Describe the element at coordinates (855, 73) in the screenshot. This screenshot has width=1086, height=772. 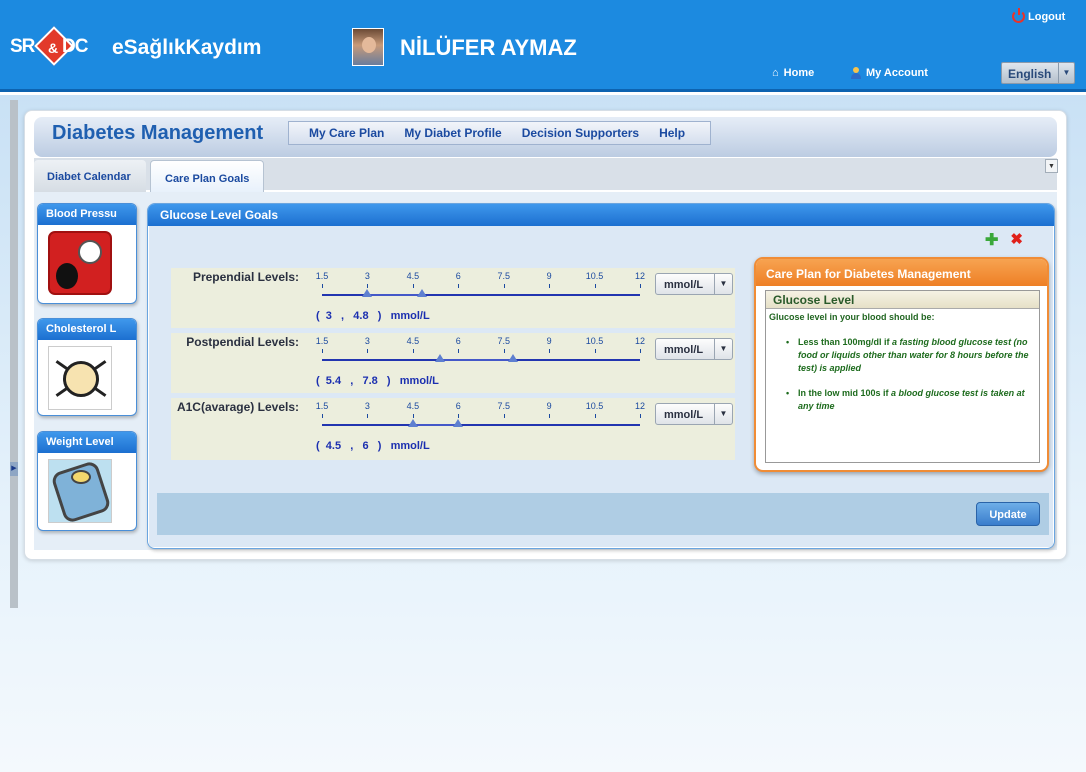
I see `user-icon` at that location.